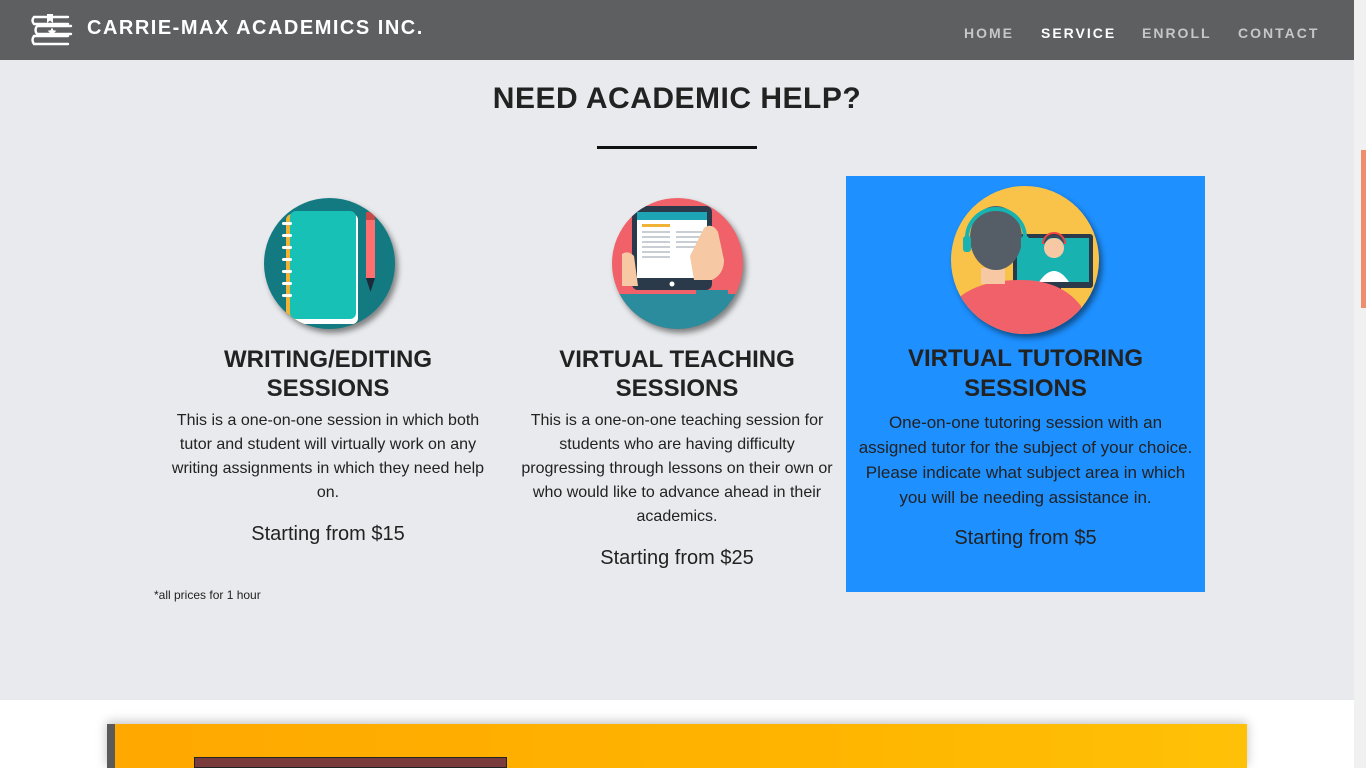  Describe the element at coordinates (677, 558) in the screenshot. I see `card-price: Starting from $25` at that location.